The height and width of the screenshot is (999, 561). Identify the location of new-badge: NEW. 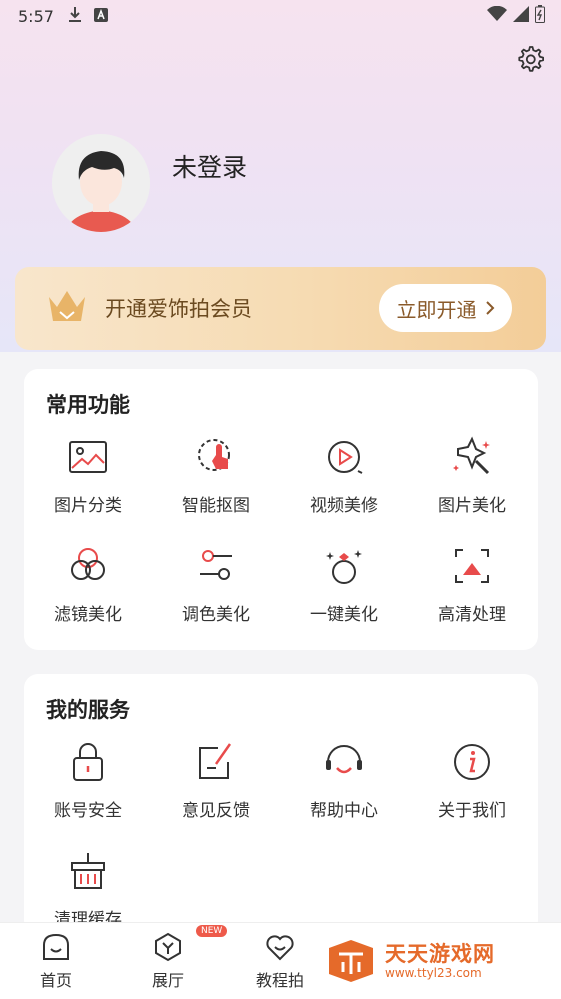
(212, 931).